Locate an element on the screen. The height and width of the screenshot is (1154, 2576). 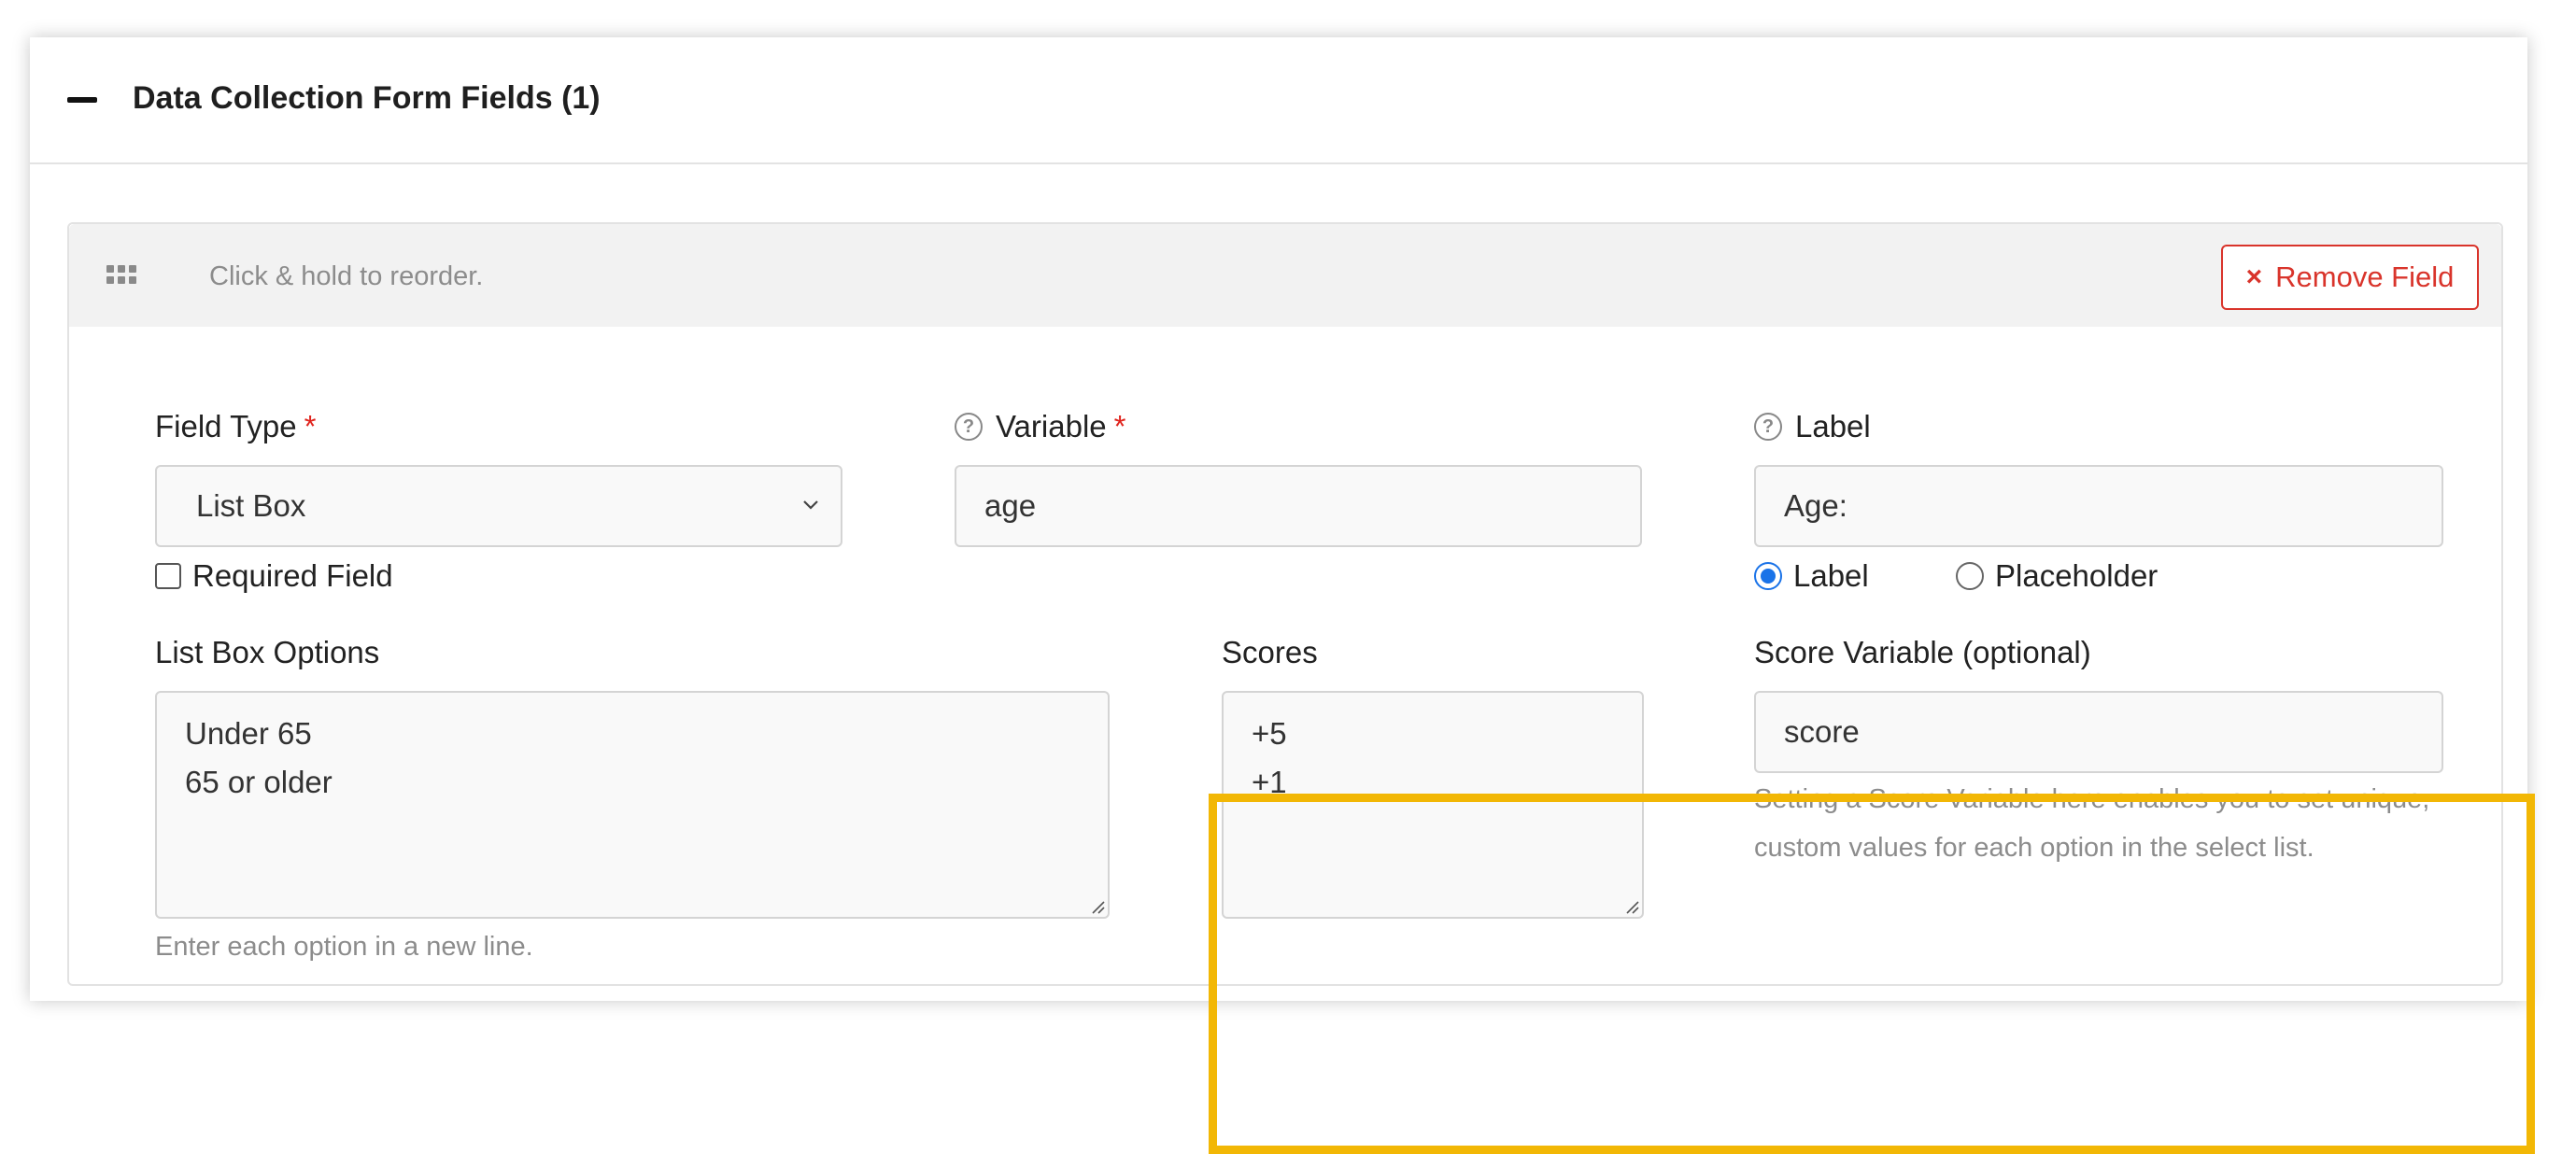
required-field-checkbox-row: Required Field is located at coordinates (274, 576).